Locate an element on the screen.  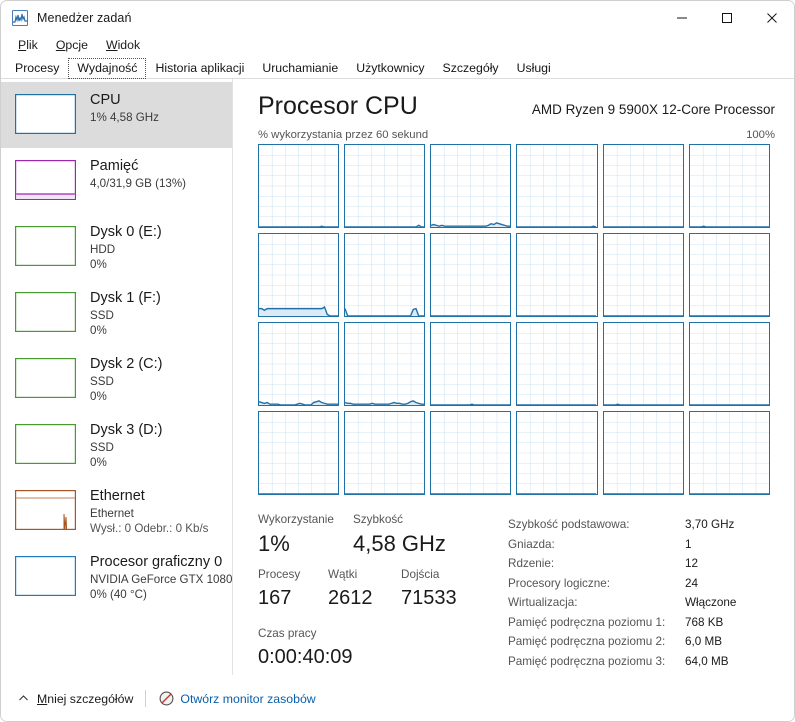
stats-row-3: Czas pracy 0:00:40:09 is located at coordinates (383, 648).